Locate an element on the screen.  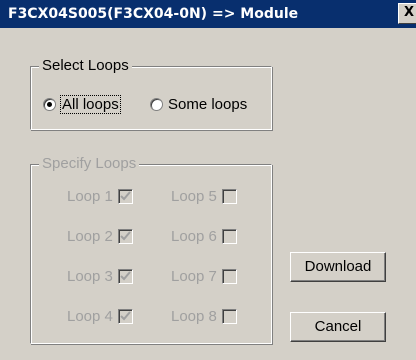
loop-5-checkbox: Loop 5 is located at coordinates (204, 196).